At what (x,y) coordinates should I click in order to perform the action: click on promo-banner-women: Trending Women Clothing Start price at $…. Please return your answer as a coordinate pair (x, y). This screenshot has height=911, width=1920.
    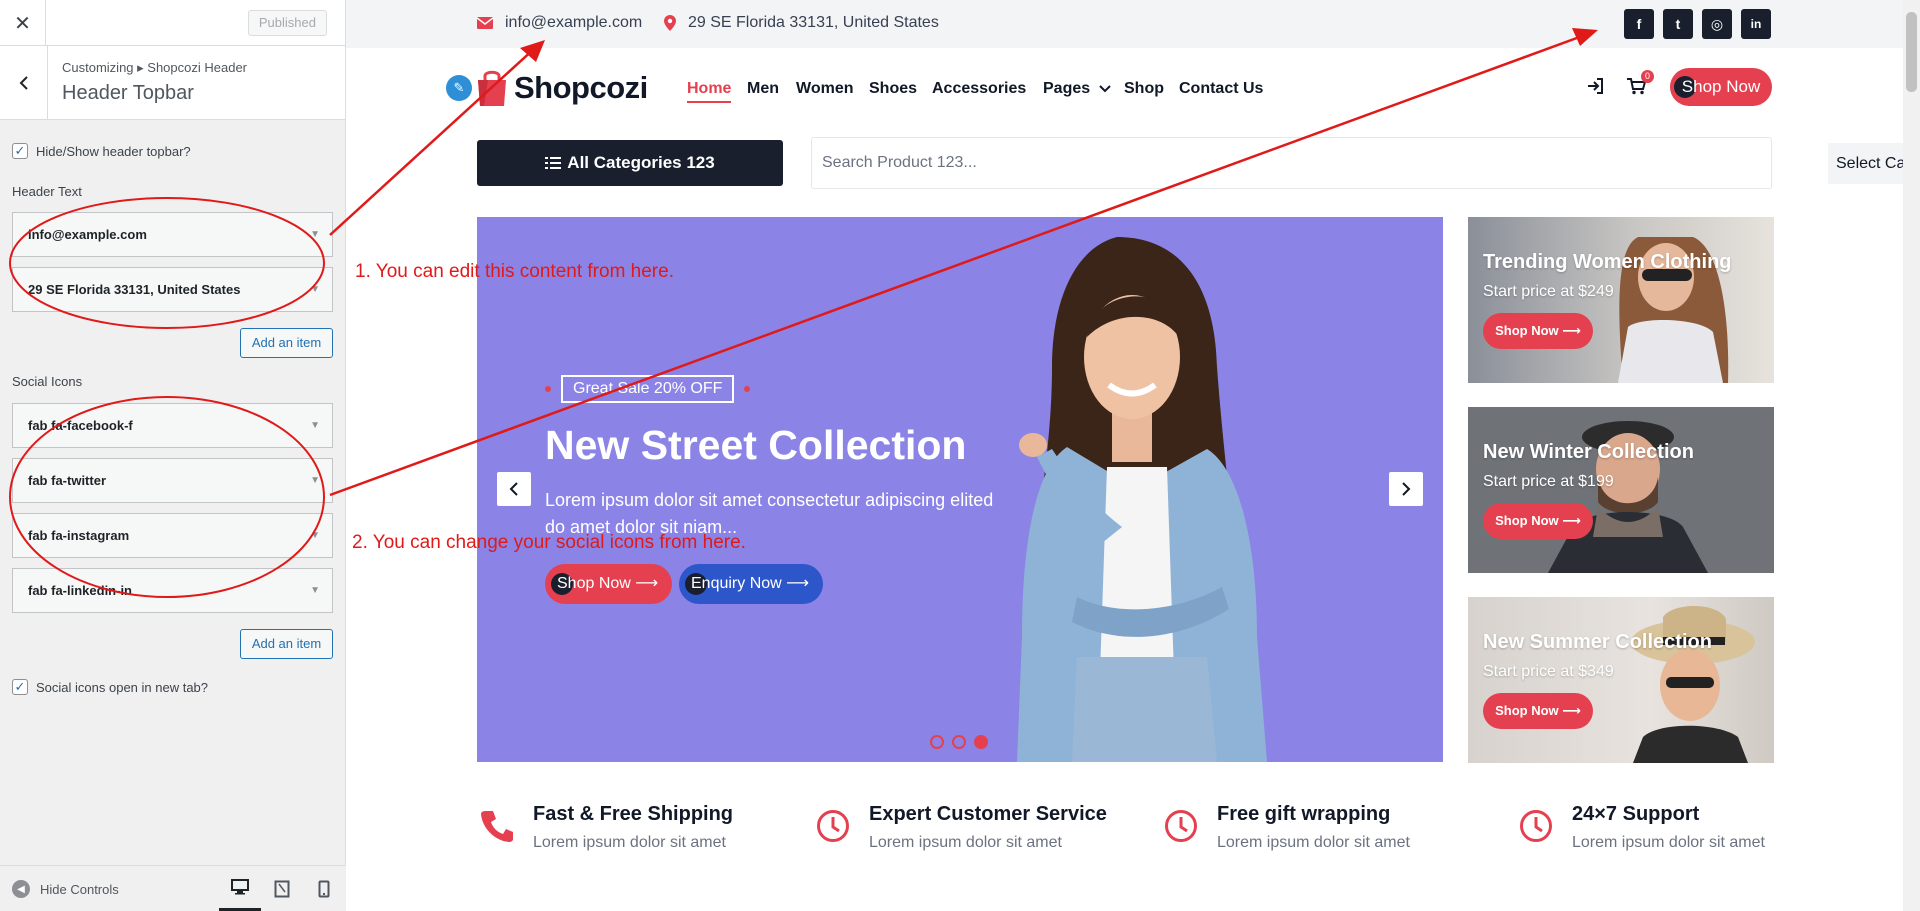
    Looking at the image, I should click on (1621, 300).